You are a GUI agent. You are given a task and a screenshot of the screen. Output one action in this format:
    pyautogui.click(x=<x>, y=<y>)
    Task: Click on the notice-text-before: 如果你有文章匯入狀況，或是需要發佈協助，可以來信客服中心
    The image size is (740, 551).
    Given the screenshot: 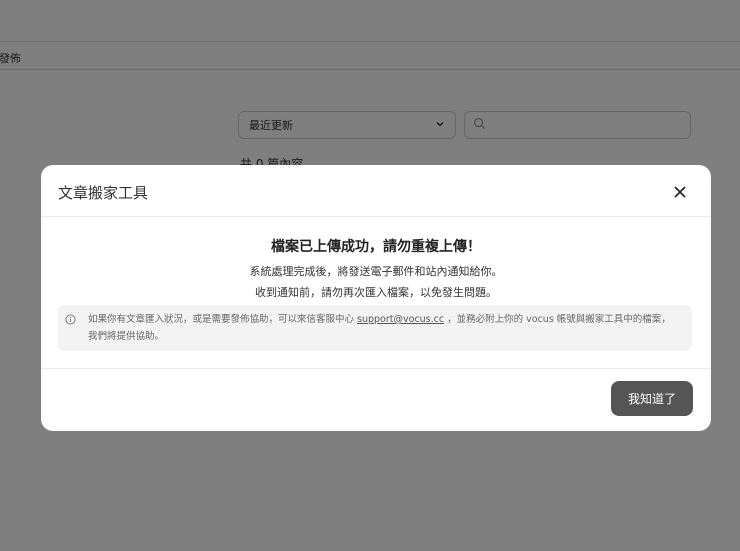 What is the action you would take?
    pyautogui.click(x=223, y=319)
    